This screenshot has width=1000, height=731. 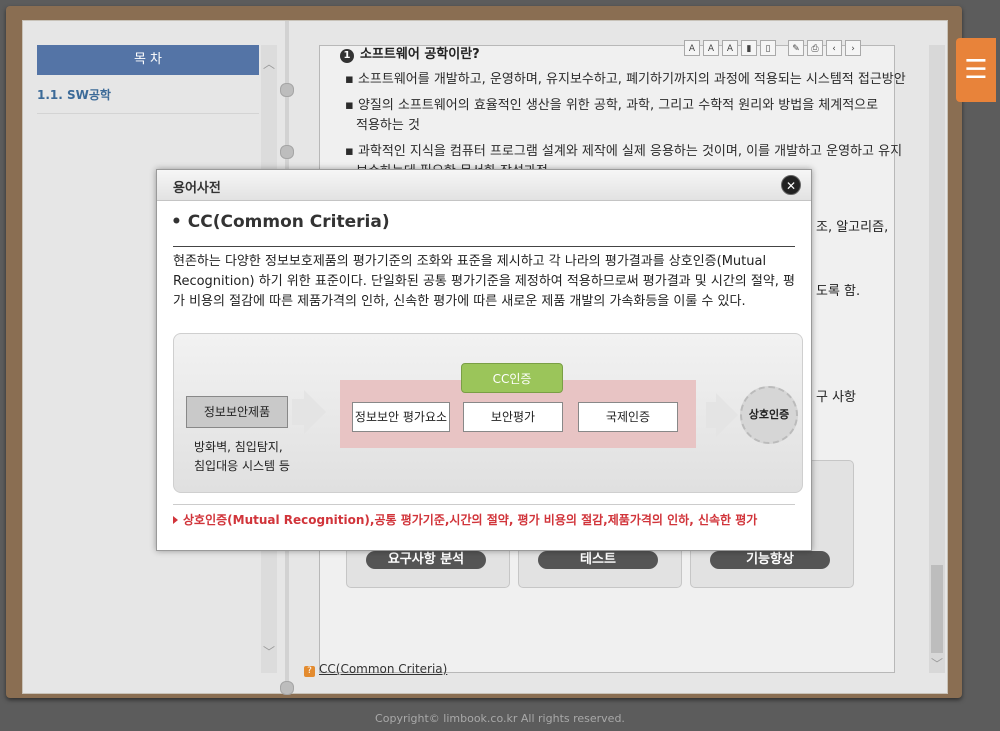 I want to click on diagram-input-box: 정보보안제품, so click(x=237, y=412).